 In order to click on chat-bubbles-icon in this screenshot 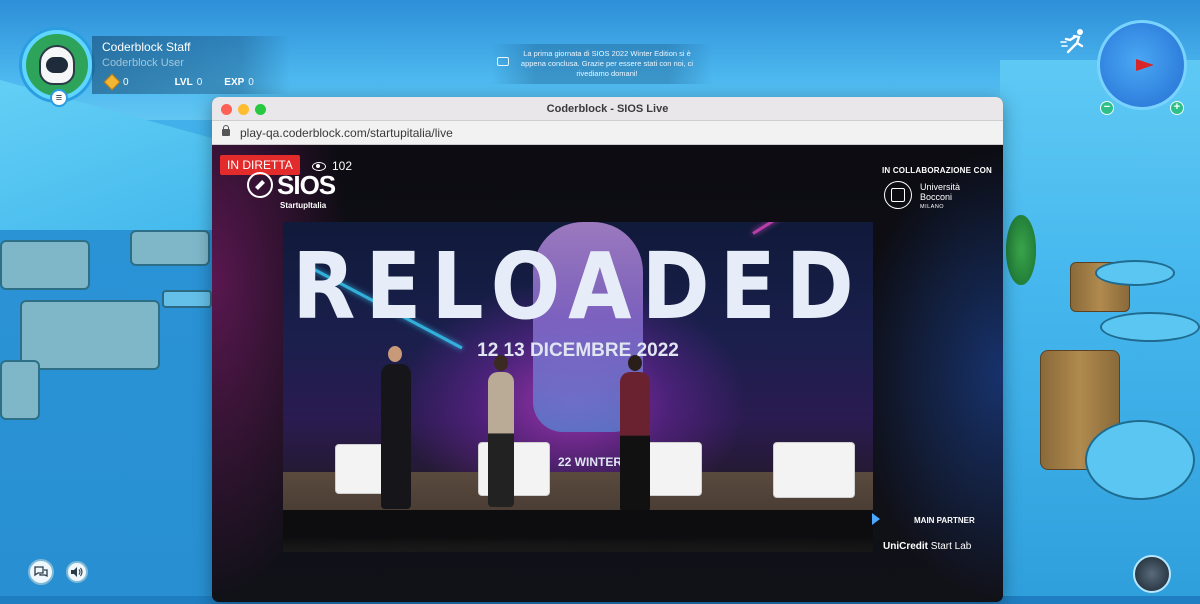, I will do `click(41, 572)`.